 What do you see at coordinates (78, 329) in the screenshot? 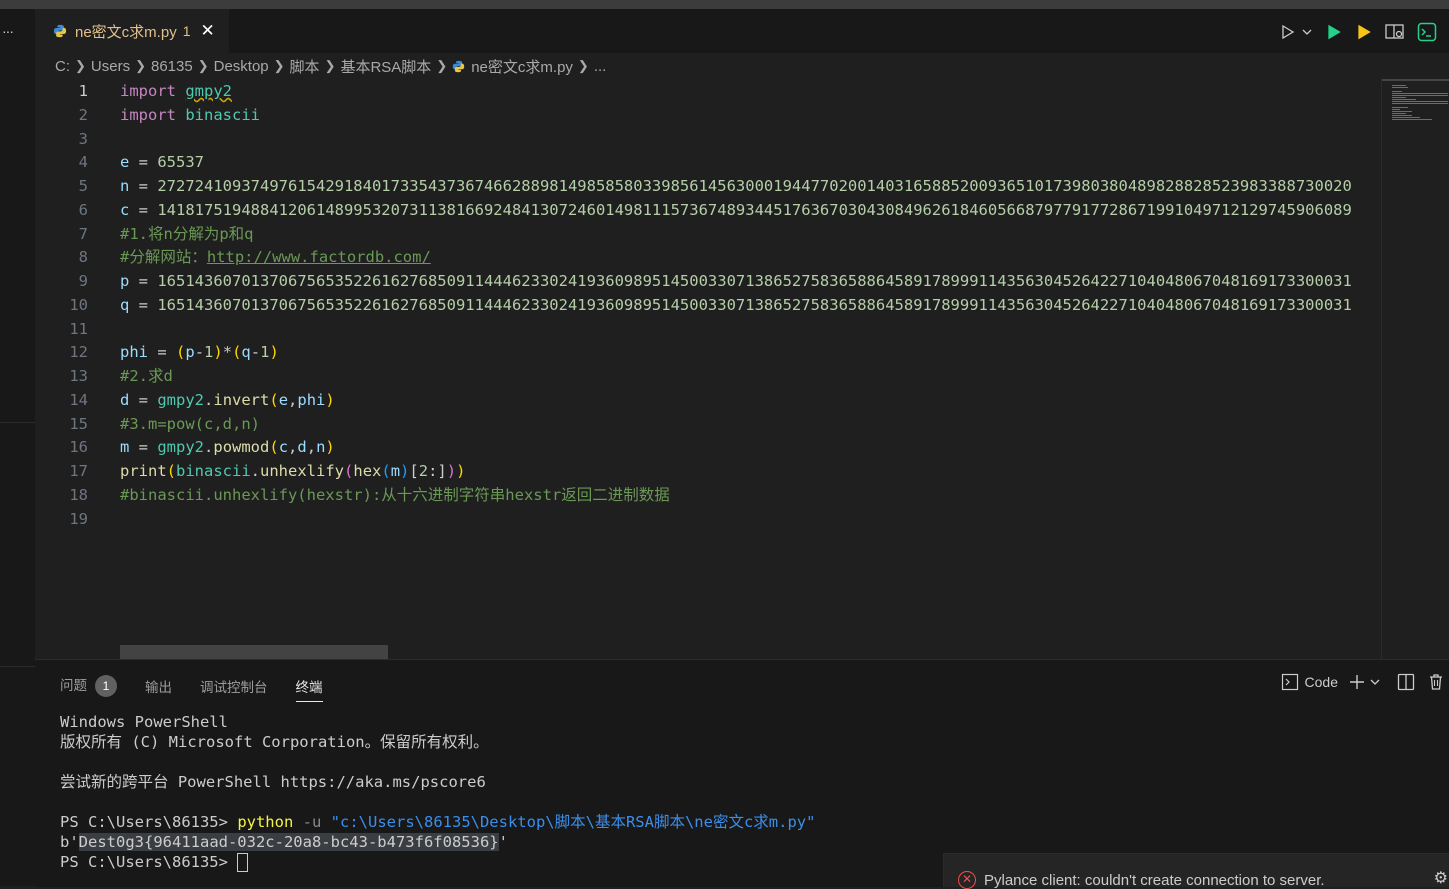
I see `line-number: 11` at bounding box center [78, 329].